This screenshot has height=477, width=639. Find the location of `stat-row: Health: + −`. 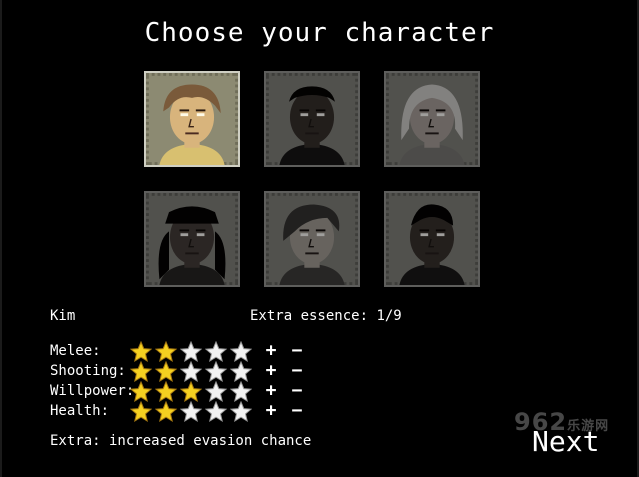

stat-row: Health: + − is located at coordinates (185, 411).